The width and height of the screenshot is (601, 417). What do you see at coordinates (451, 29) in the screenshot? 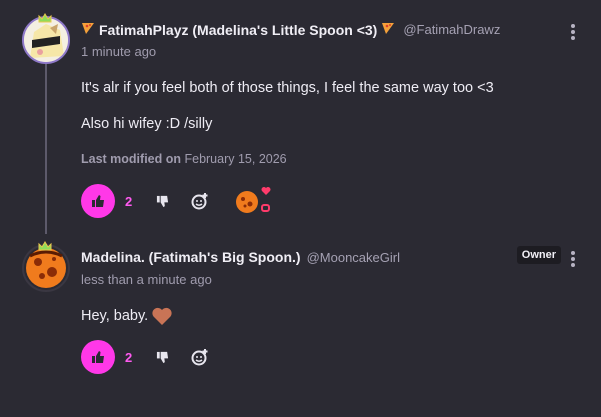
I see `user-handle: @FatimahDrawz` at bounding box center [451, 29].